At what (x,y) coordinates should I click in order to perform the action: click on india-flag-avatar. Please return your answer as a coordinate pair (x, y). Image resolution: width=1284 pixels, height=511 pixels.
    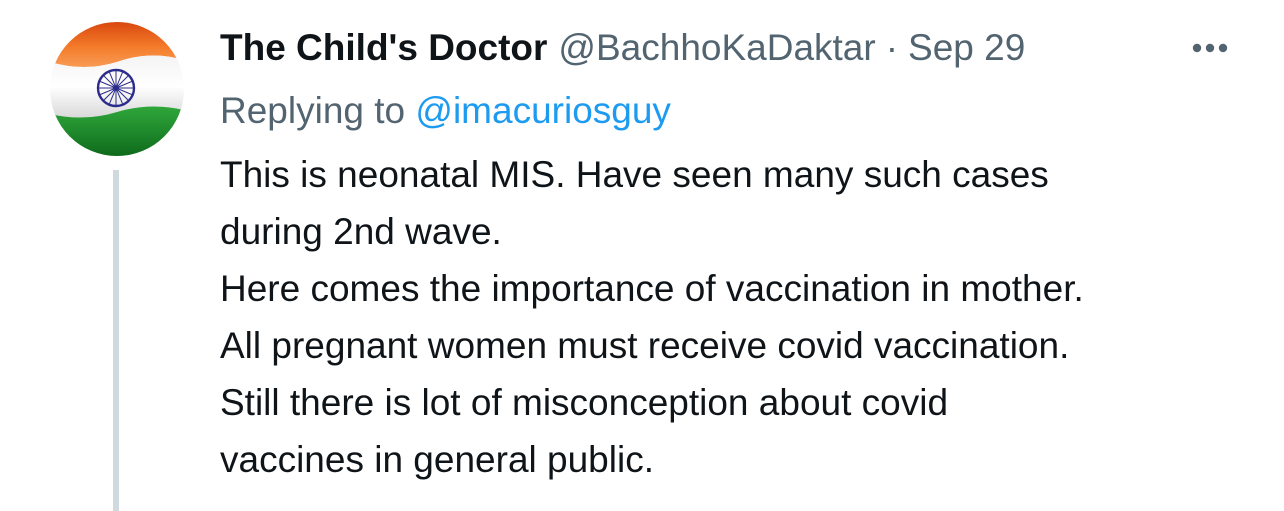
    Looking at the image, I should click on (117, 89).